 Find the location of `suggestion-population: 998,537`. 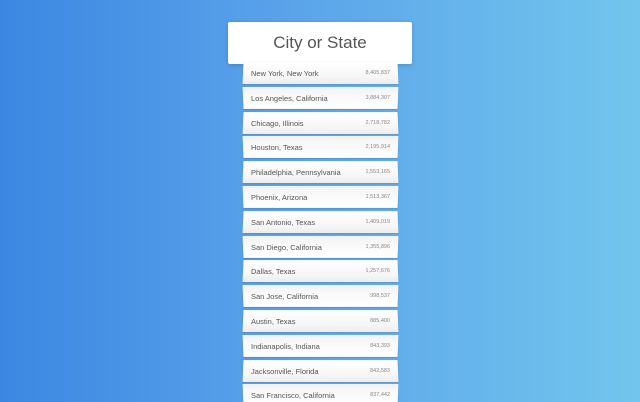

suggestion-population: 998,537 is located at coordinates (380, 296).